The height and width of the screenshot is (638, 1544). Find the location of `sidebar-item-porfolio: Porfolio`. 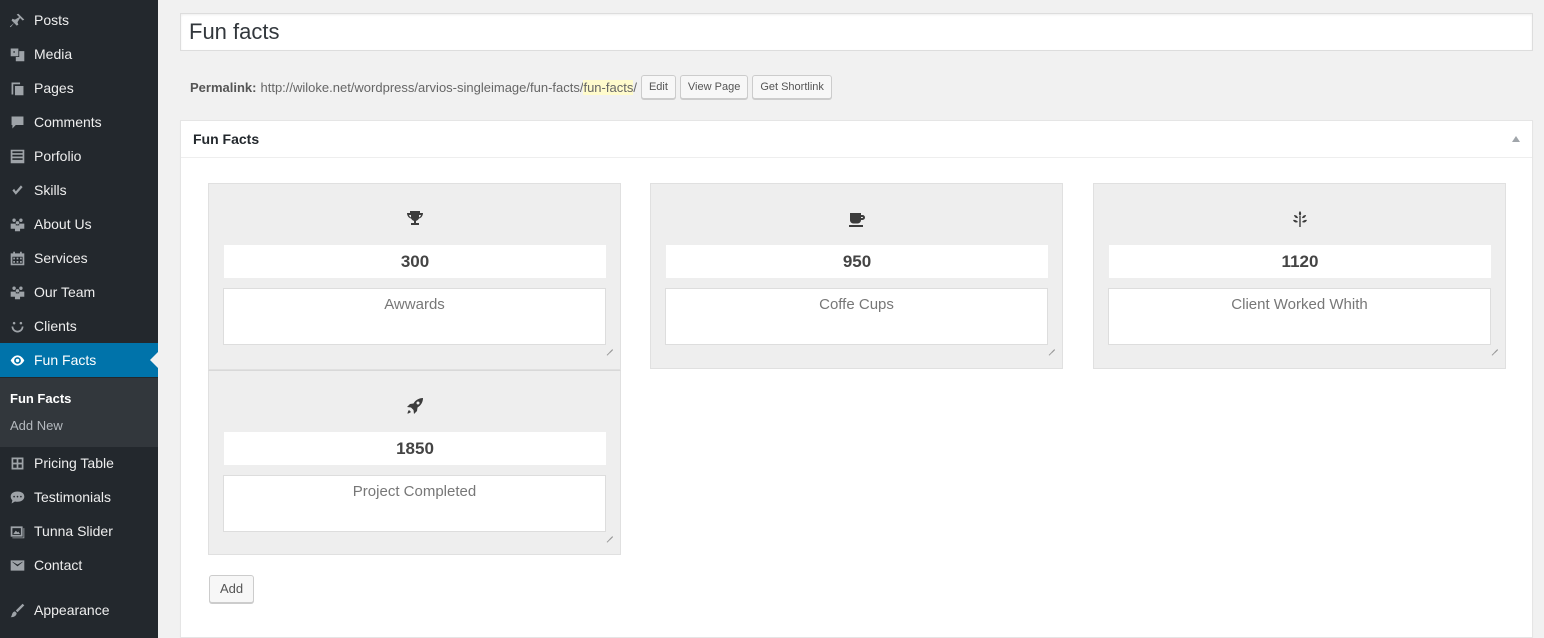

sidebar-item-porfolio: Porfolio is located at coordinates (79, 156).